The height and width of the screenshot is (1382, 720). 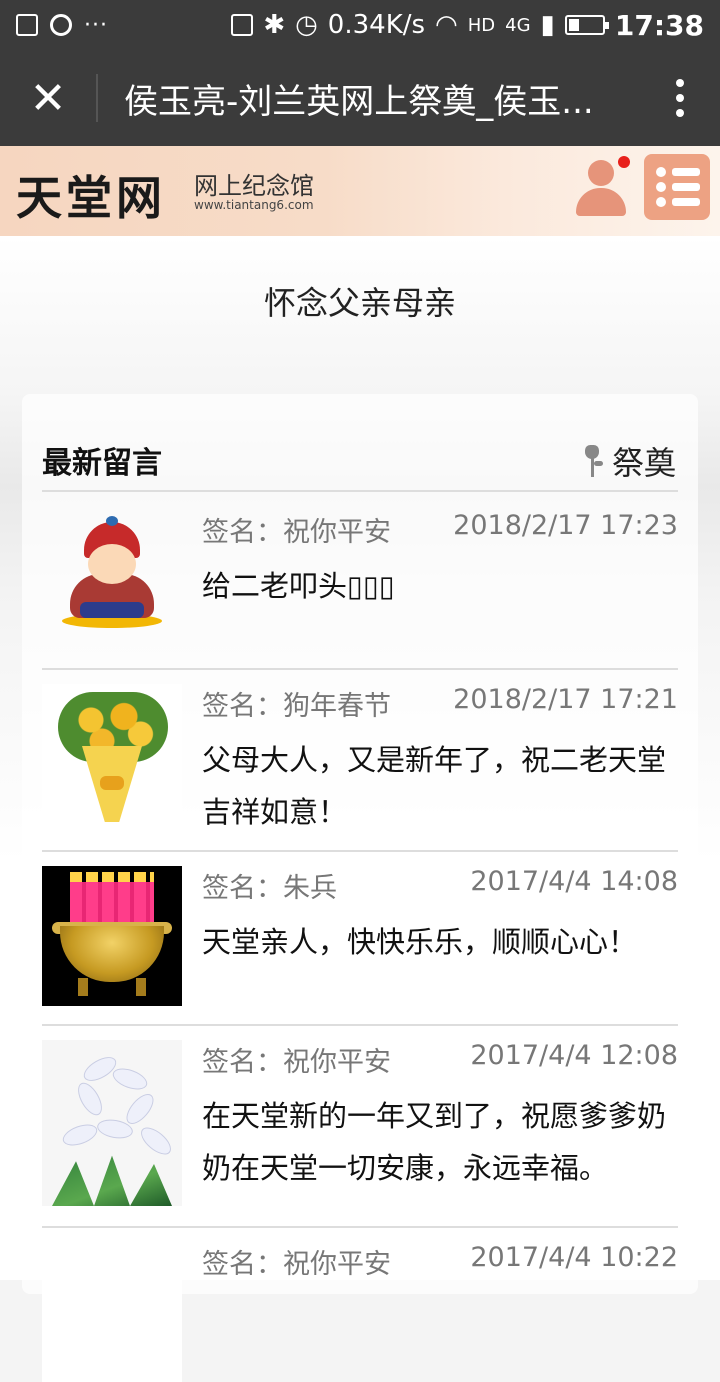 What do you see at coordinates (565, 525) in the screenshot?
I see `message-date: 2018/2/17 17:23` at bounding box center [565, 525].